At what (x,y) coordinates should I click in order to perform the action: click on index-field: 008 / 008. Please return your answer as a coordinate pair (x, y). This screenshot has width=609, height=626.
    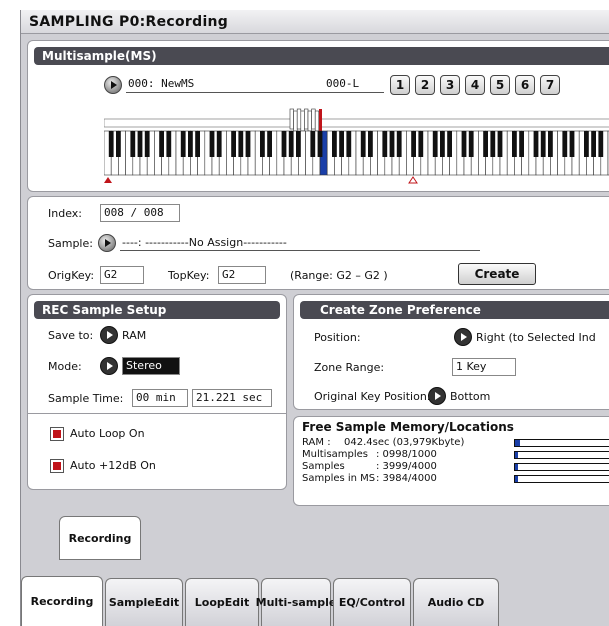
    Looking at the image, I should click on (140, 213).